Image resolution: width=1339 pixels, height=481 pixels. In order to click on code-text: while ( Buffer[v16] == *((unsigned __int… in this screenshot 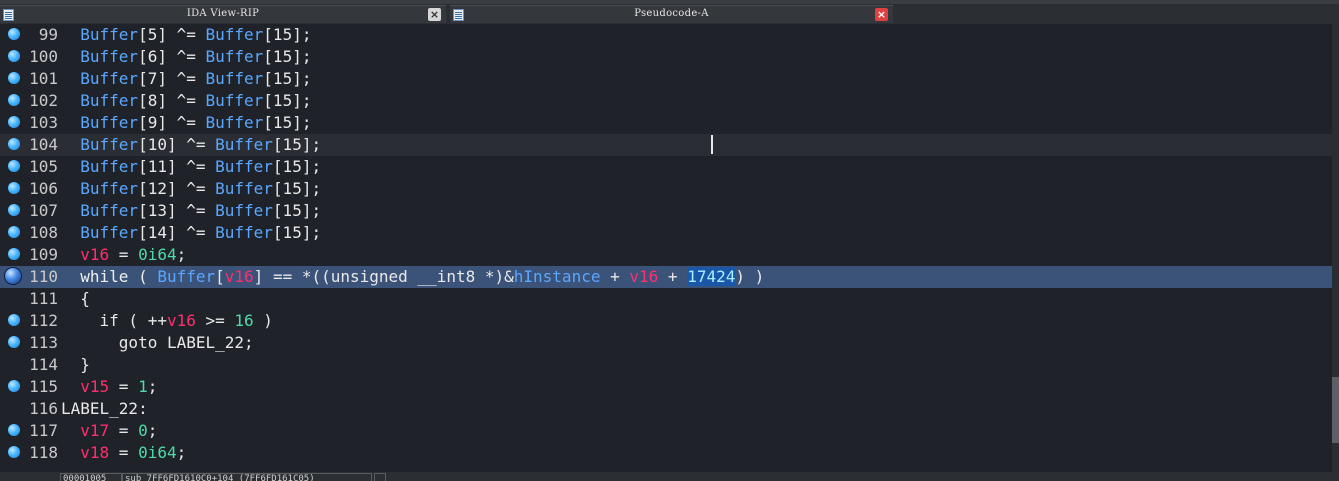, I will do `click(412, 277)`.